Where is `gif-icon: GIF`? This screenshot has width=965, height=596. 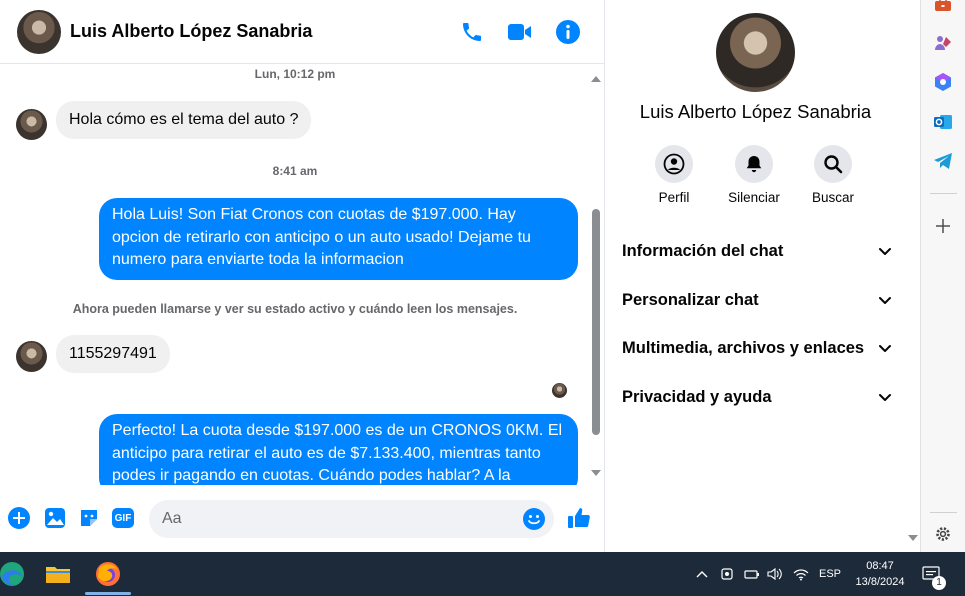 gif-icon: GIF is located at coordinates (123, 518).